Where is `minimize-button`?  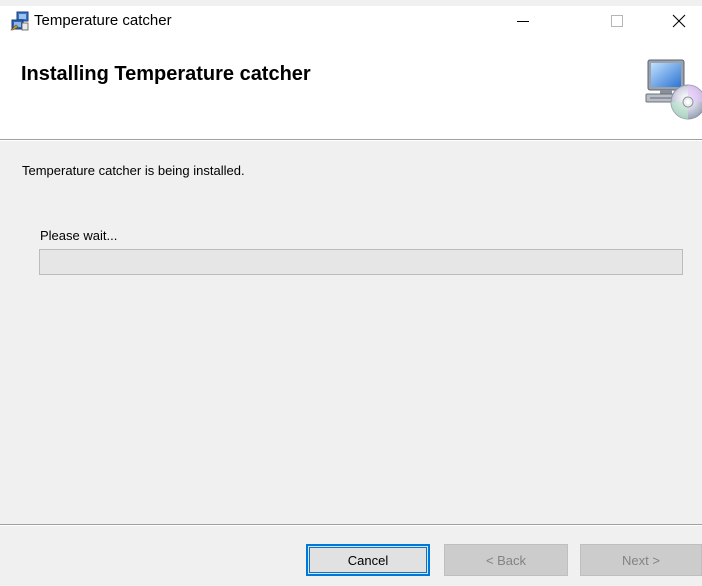 minimize-button is located at coordinates (523, 23).